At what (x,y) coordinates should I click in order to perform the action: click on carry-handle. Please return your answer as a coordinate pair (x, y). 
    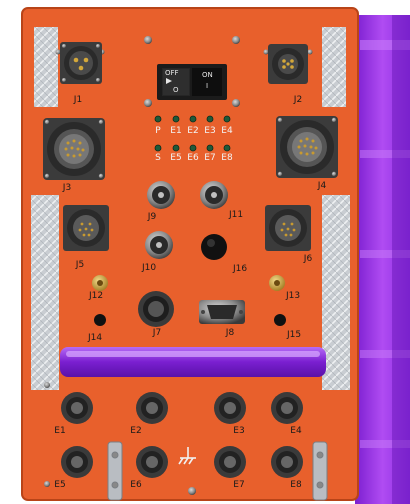
    Looking at the image, I should click on (193, 362).